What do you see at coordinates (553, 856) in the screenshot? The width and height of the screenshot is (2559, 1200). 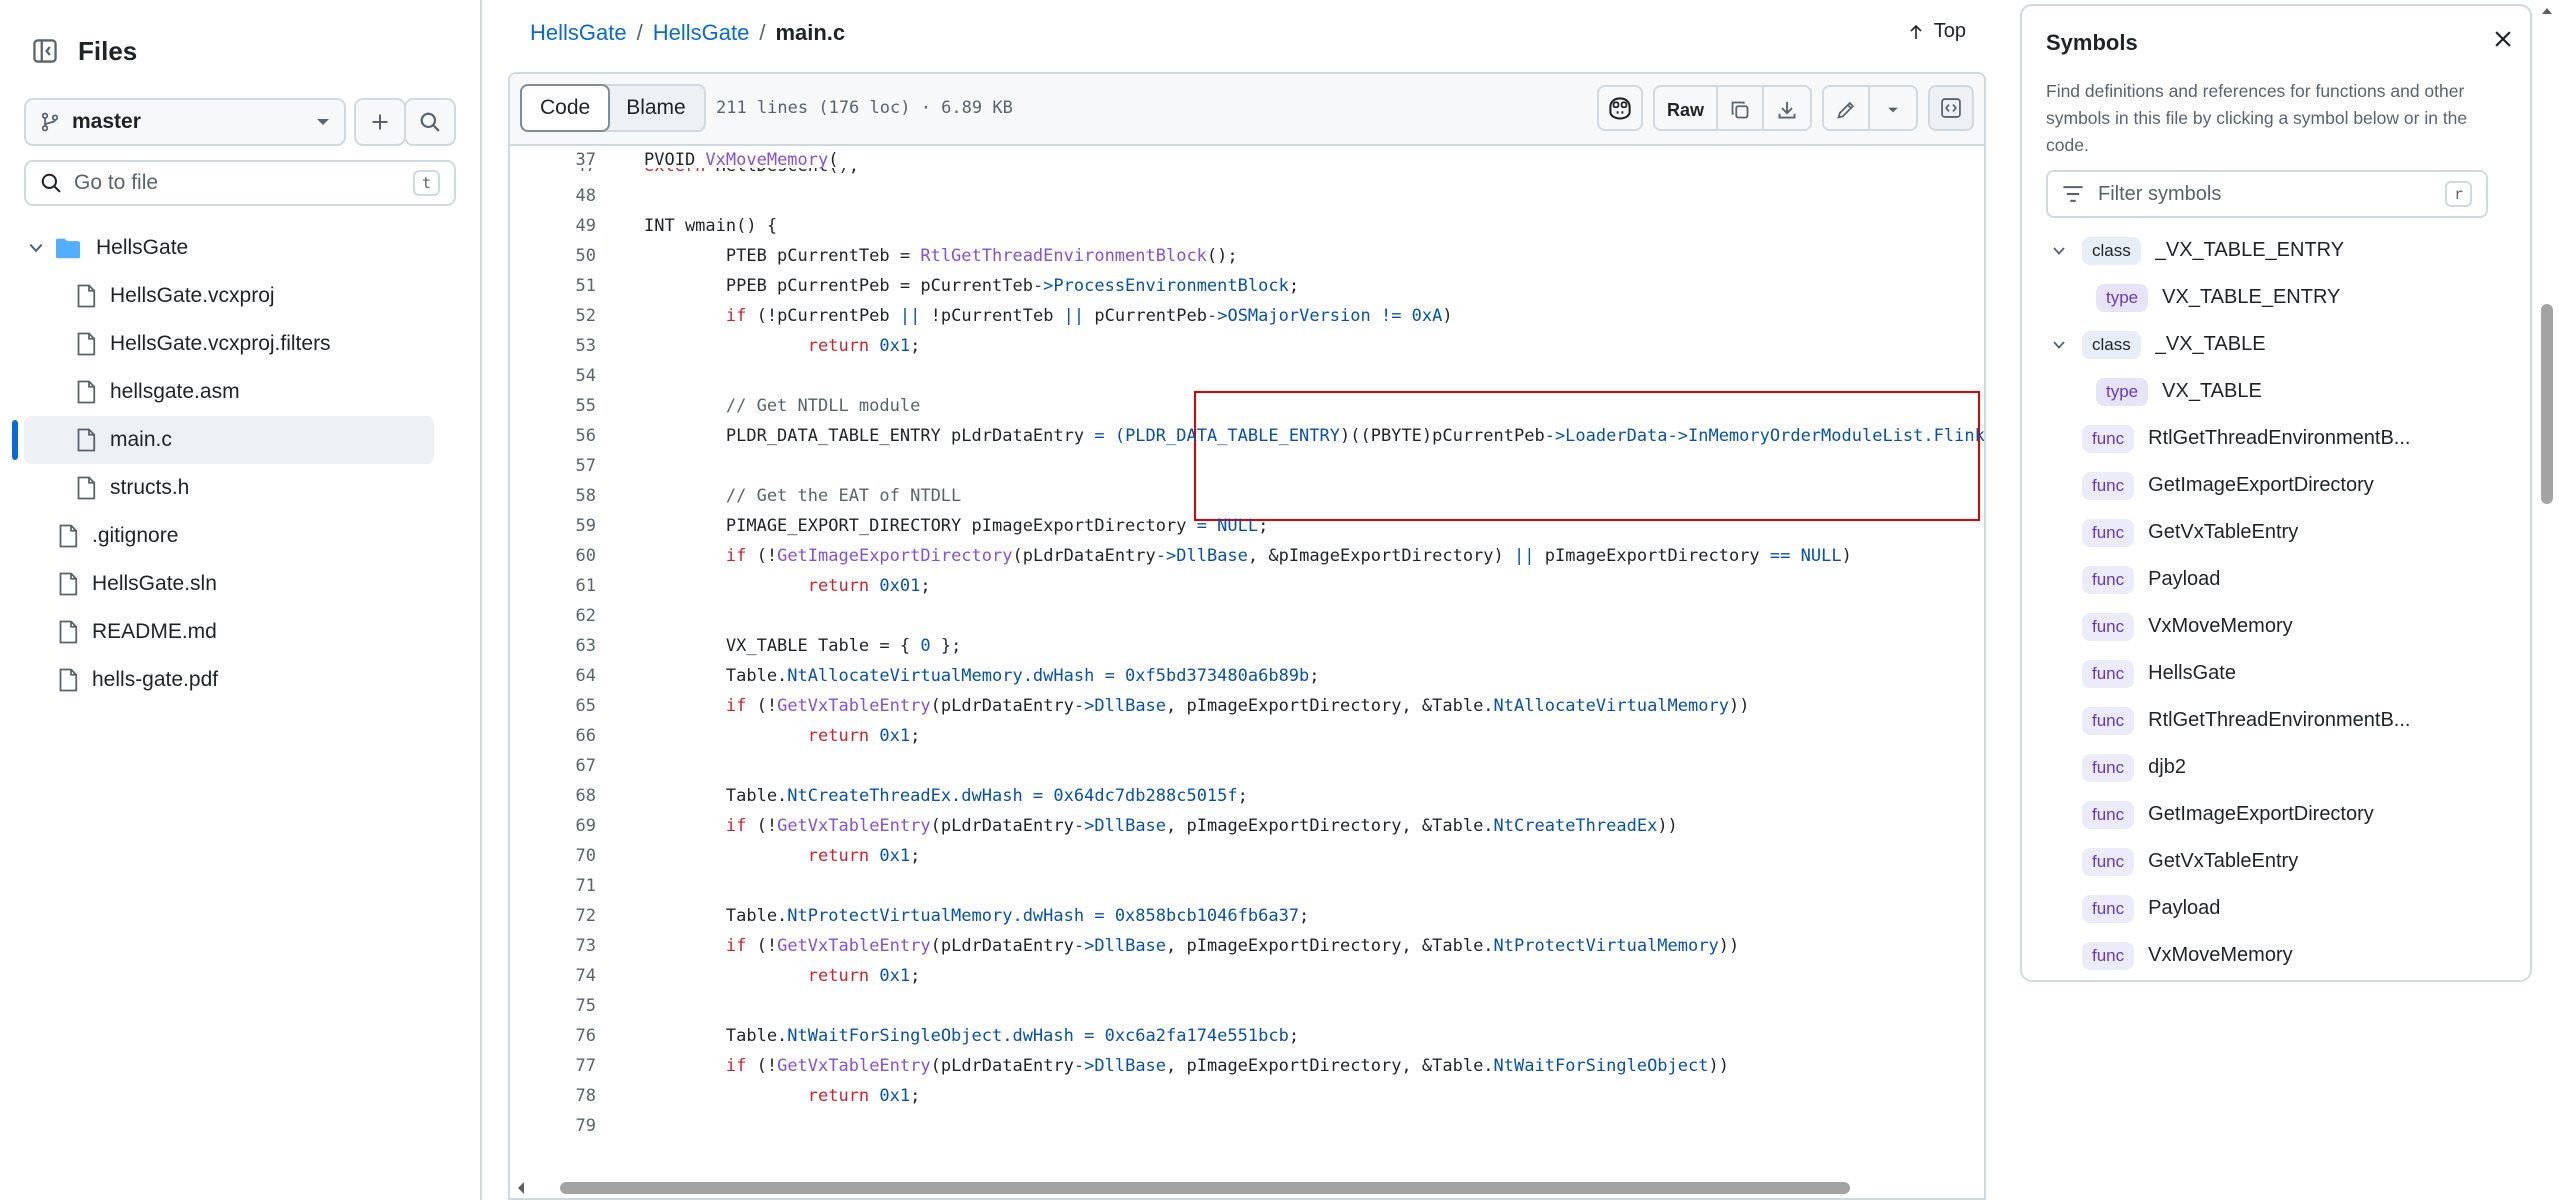 I see `line-number: 70` at bounding box center [553, 856].